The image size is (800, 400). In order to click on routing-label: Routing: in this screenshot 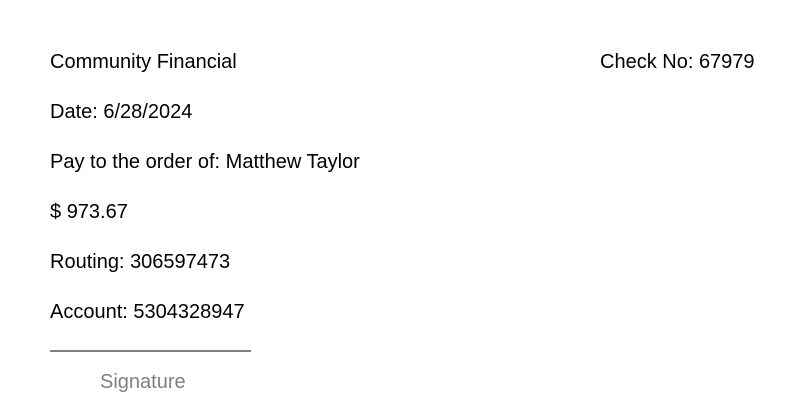, I will do `click(87, 262)`.